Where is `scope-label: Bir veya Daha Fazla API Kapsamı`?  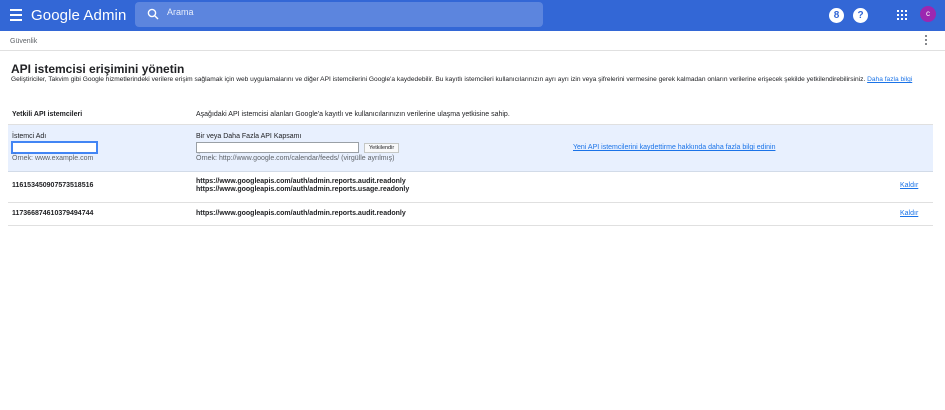 scope-label: Bir veya Daha Fazla API Kapsamı is located at coordinates (249, 136).